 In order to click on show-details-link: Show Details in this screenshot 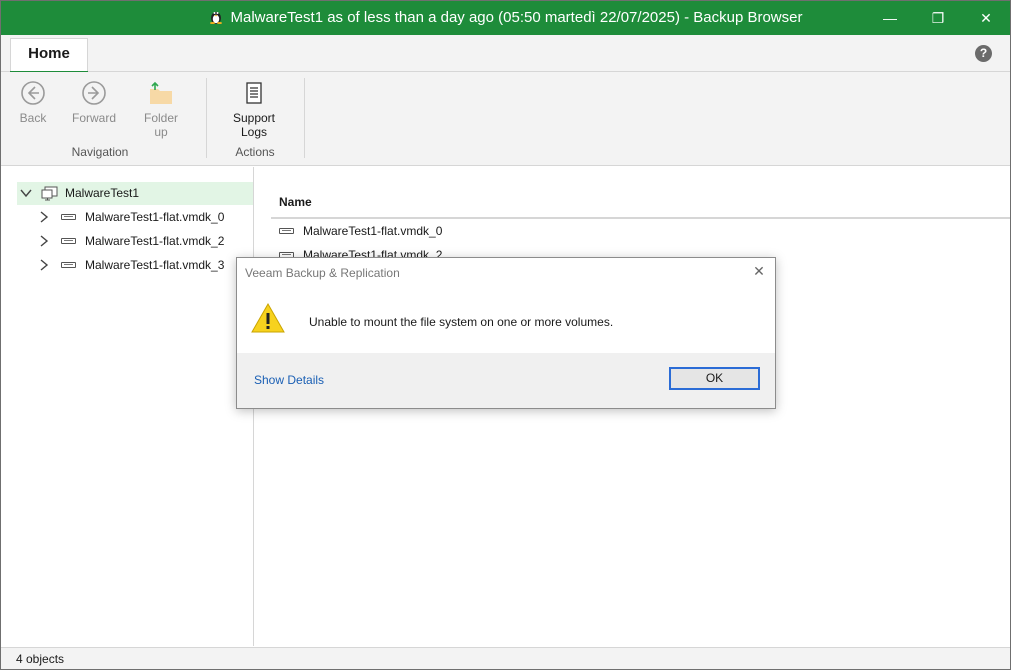, I will do `click(289, 380)`.